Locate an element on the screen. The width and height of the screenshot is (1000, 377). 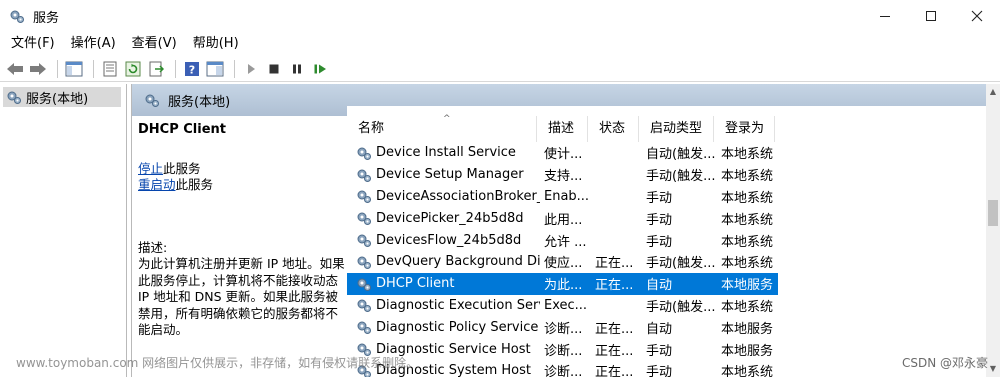
service-row: DevicePicker_24b5d8d 此用... 手动 本地系统 is located at coordinates (562, 218).